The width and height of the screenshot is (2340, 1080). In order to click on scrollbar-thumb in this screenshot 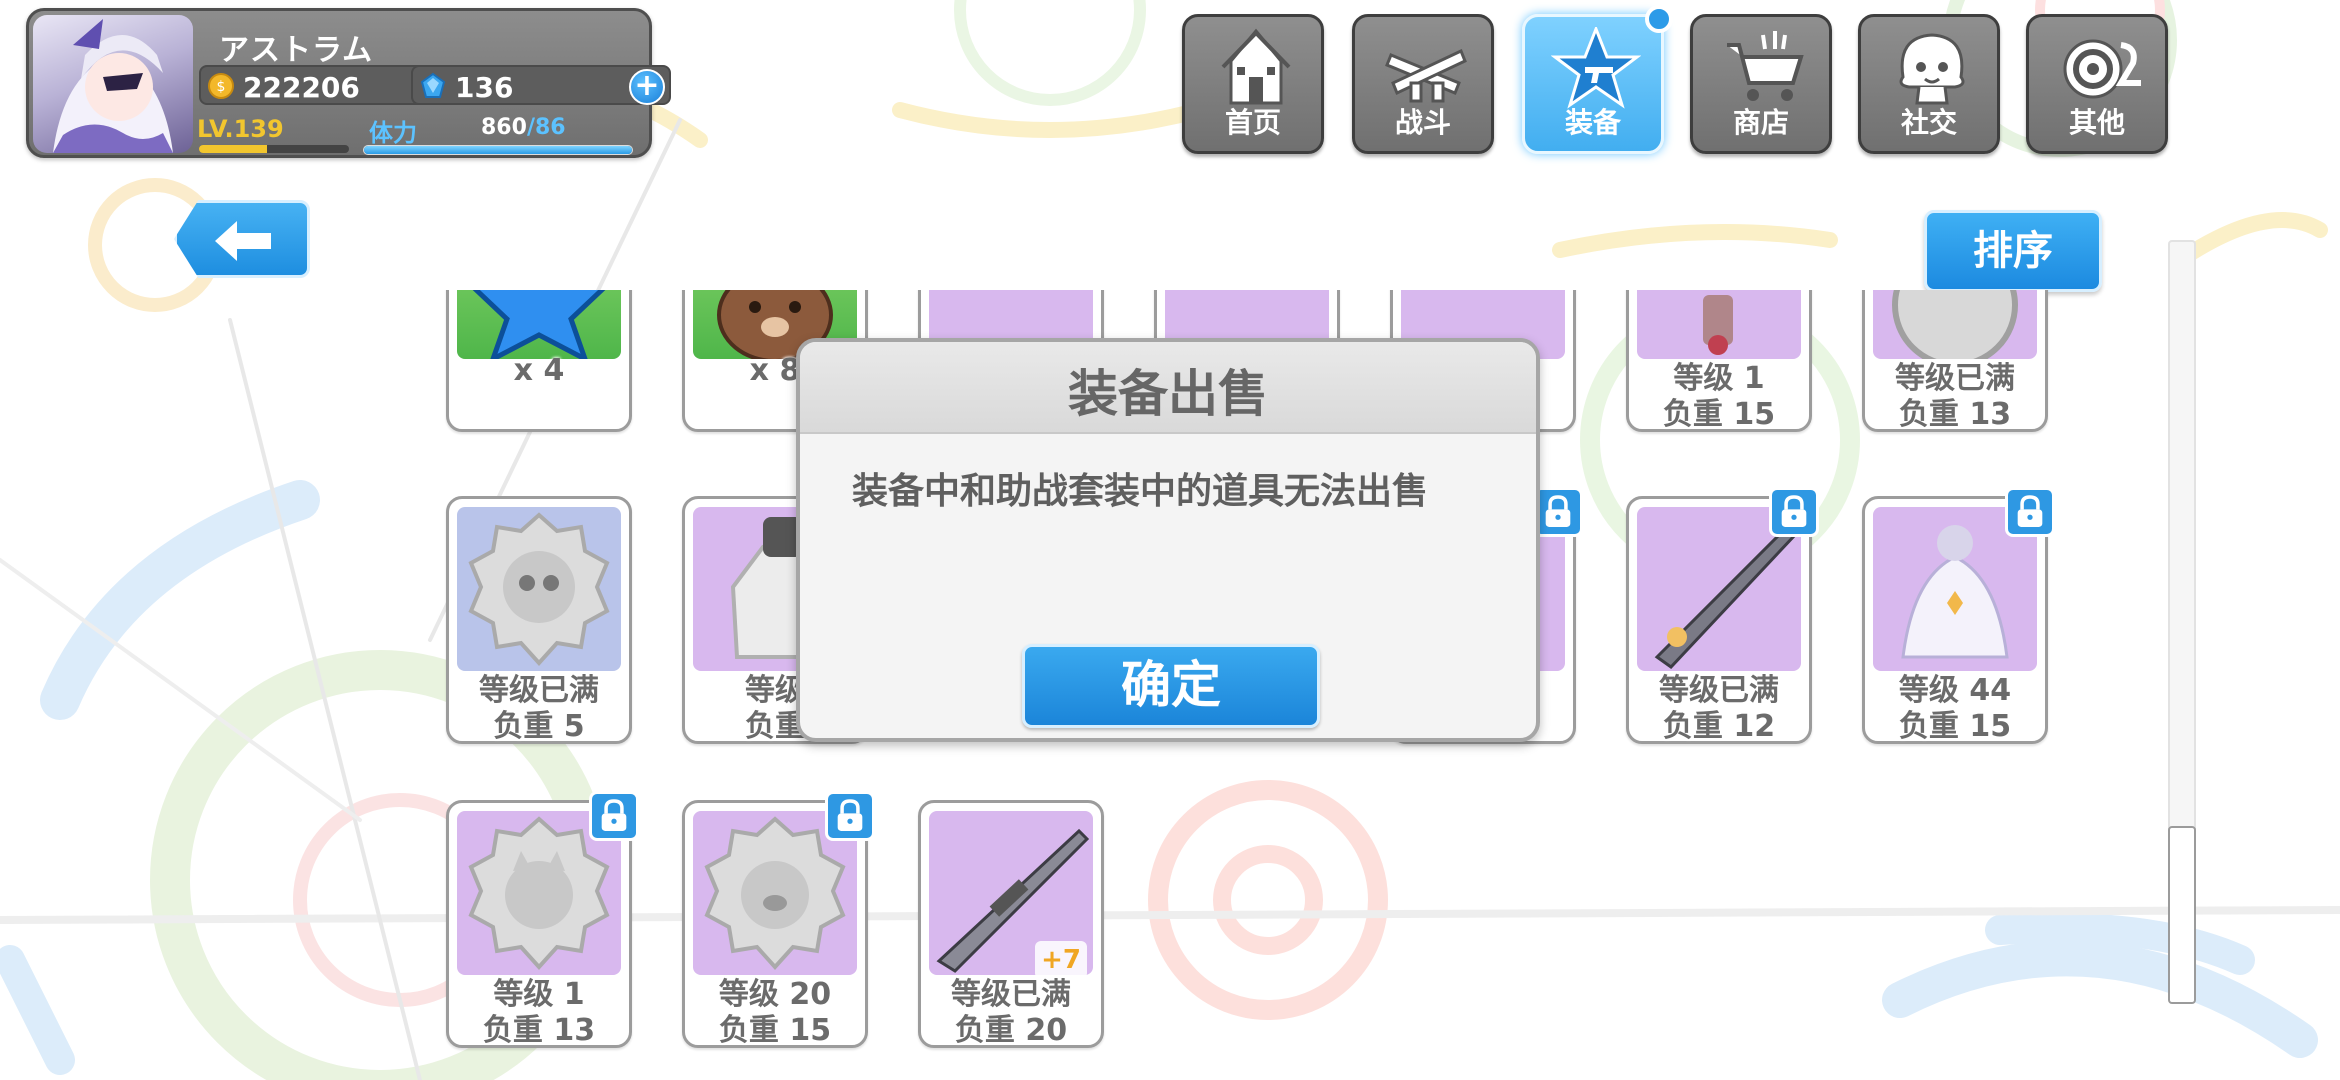, I will do `click(2182, 915)`.